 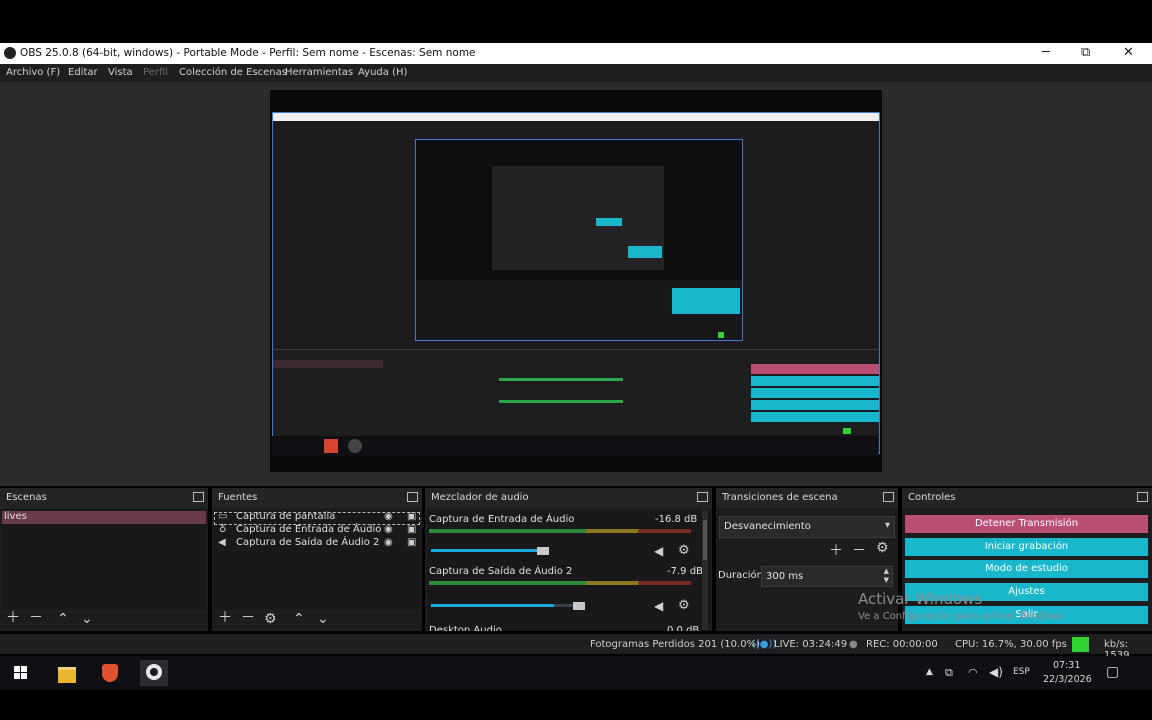 I want to click on spin-down-icon: ▼, so click(x=886, y=580).